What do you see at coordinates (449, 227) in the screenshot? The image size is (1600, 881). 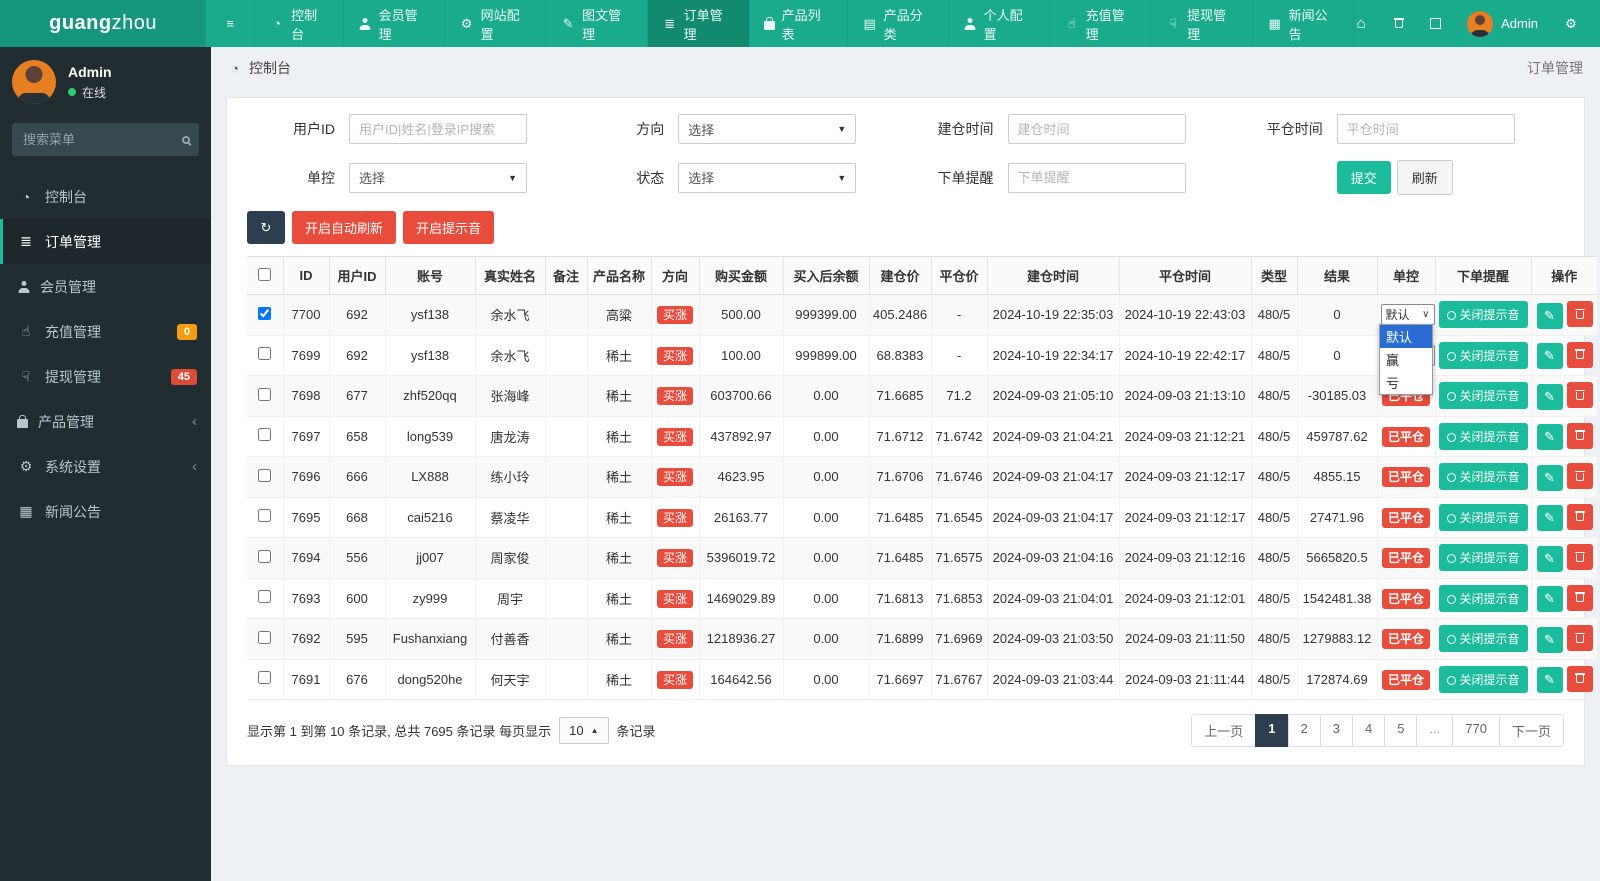 I see `sound-on-button: 开启提示音` at bounding box center [449, 227].